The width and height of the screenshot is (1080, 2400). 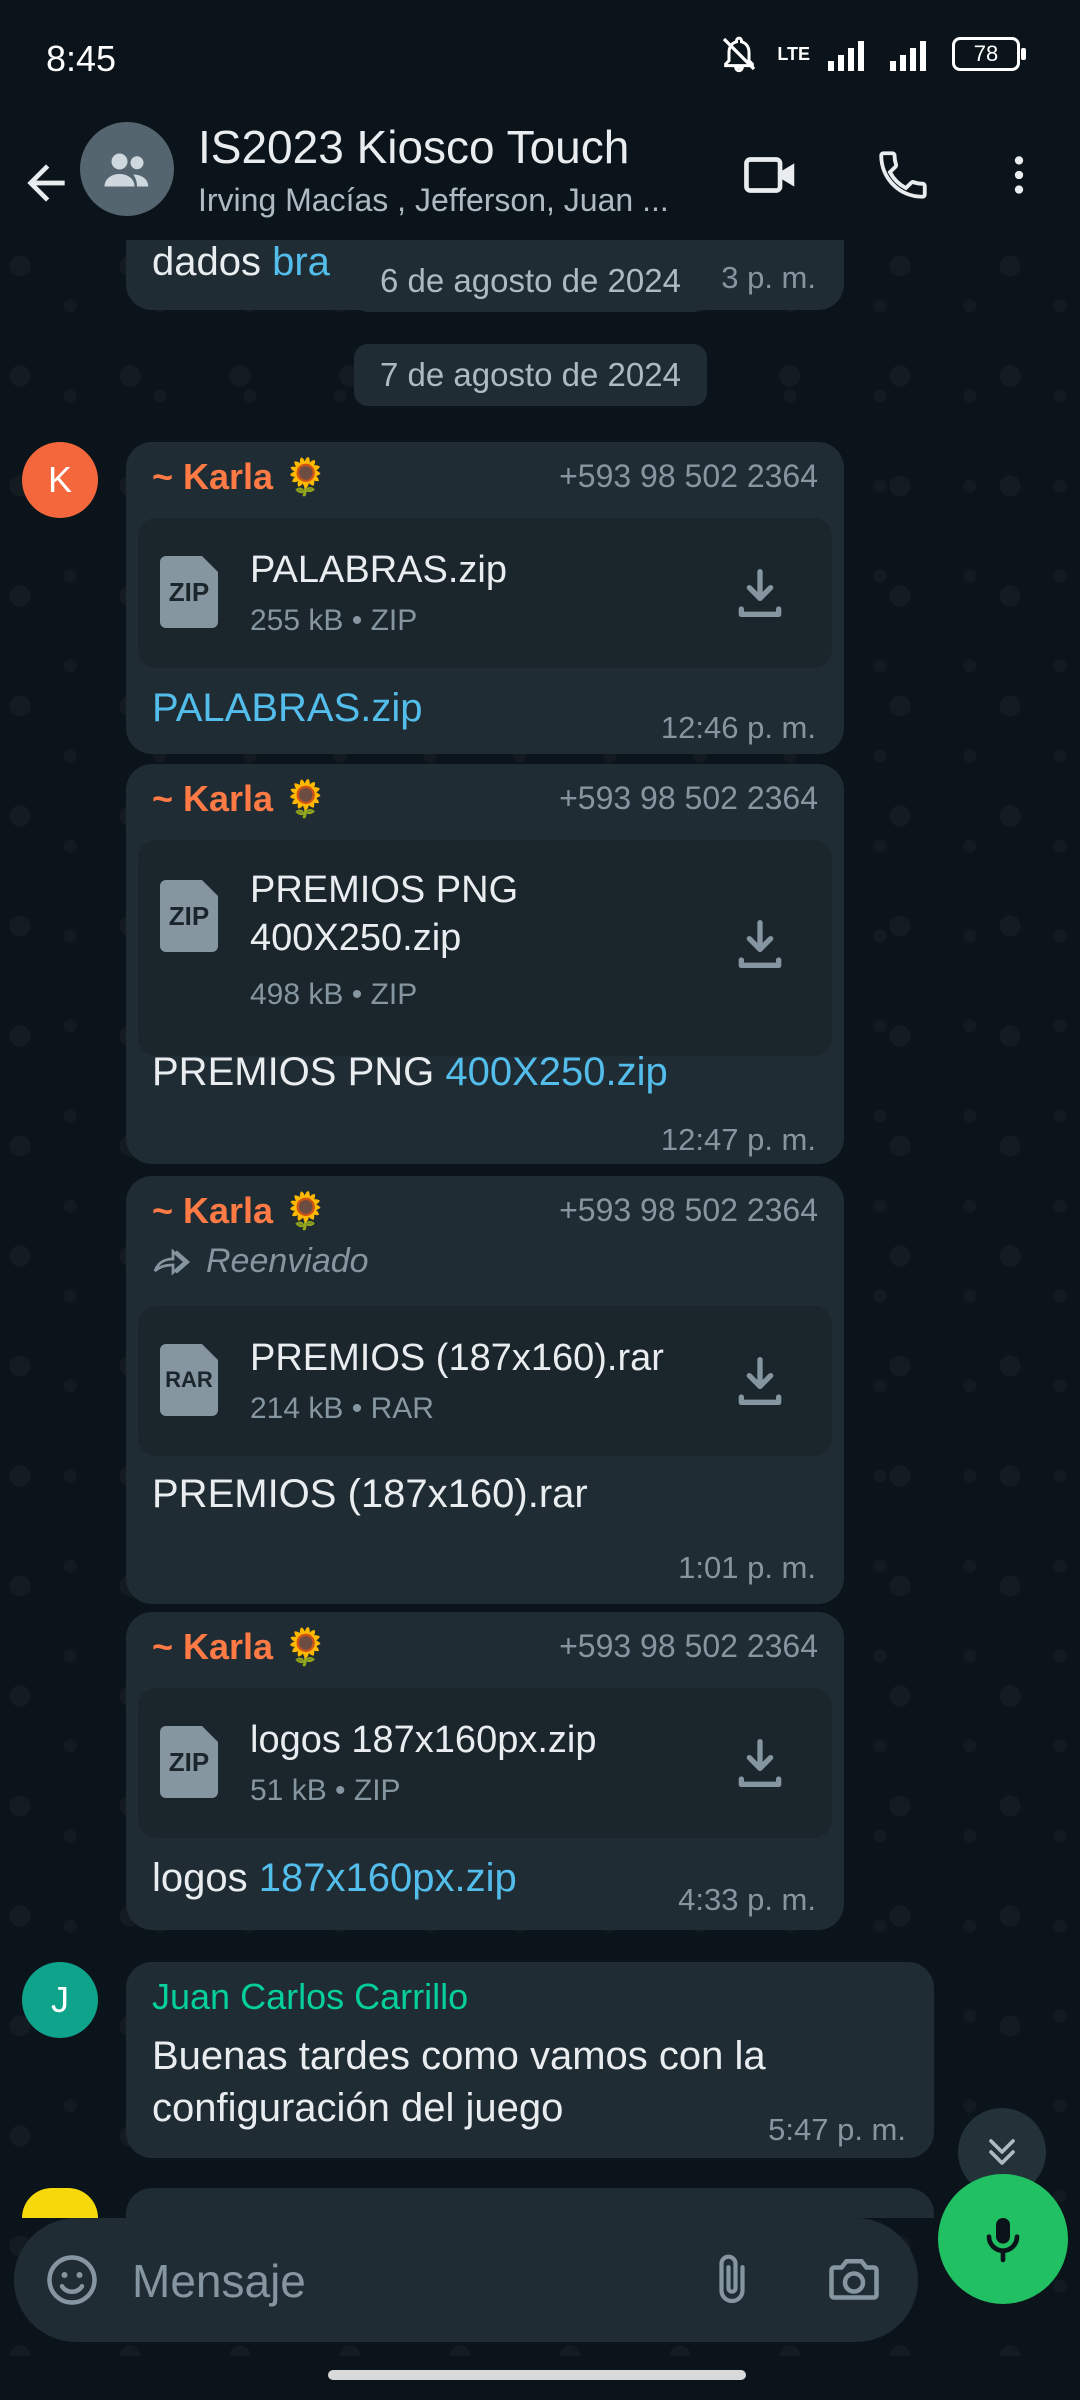 I want to click on message-link: PALABRAS.zip, so click(x=287, y=708).